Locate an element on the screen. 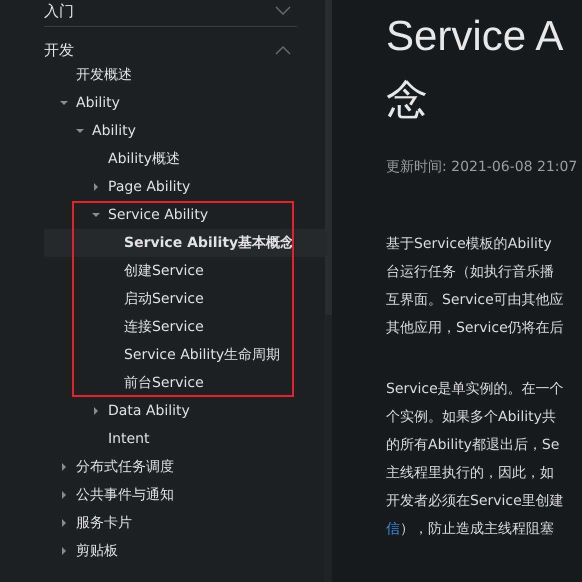 The height and width of the screenshot is (582, 582). nav-item: Service Ability生命周期 is located at coordinates (184, 355).